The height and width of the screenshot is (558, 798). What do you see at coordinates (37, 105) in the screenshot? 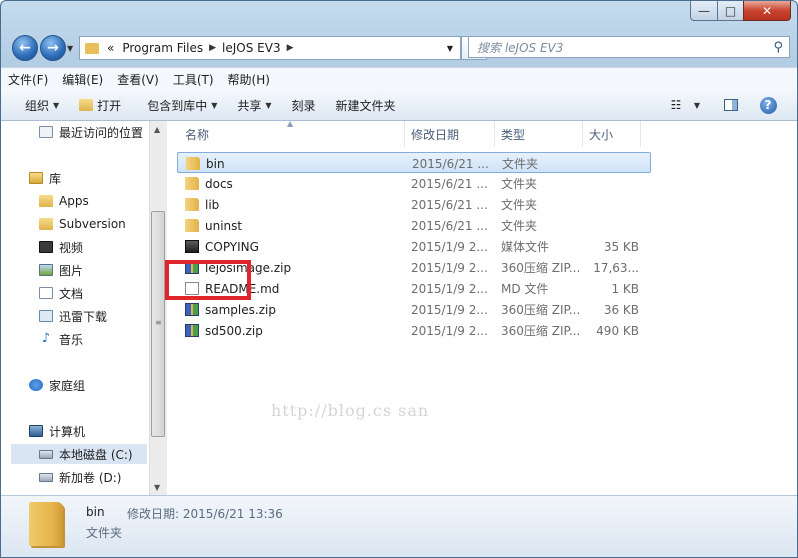
I see `organize-label: 组织` at bounding box center [37, 105].